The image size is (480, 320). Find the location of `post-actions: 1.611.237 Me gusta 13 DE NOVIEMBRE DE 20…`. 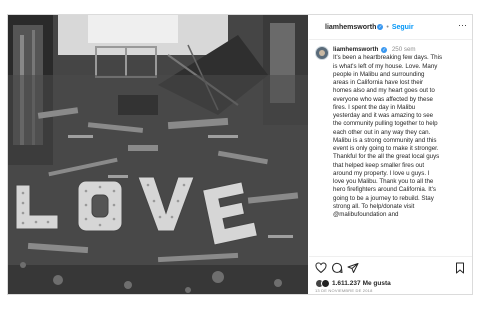

post-actions: 1.611.237 Me gusta 13 DE NOVIEMBRE DE 20… is located at coordinates (390, 275).